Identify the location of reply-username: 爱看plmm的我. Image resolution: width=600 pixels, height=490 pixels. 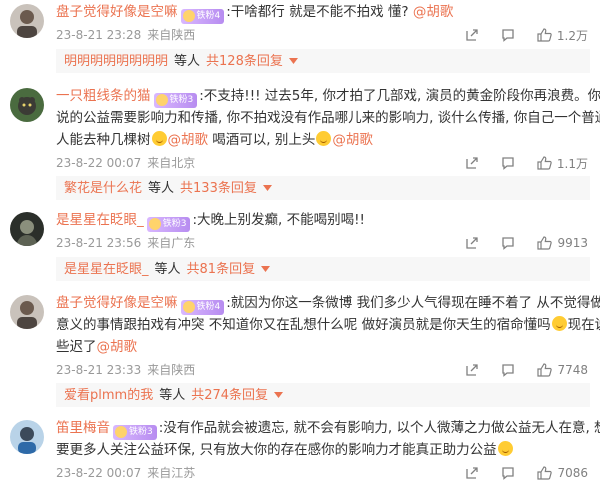
(108, 395).